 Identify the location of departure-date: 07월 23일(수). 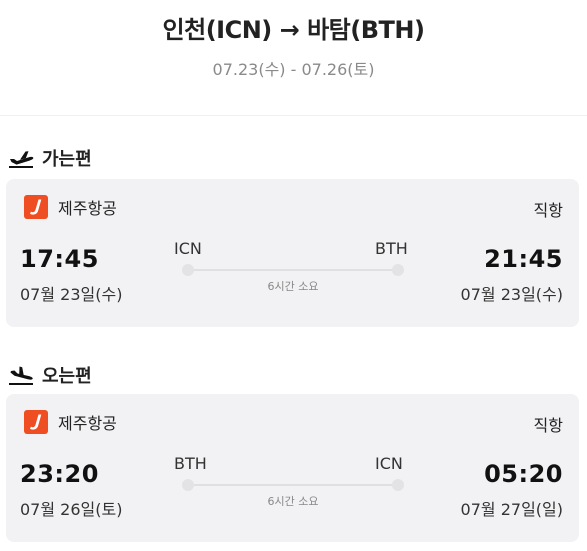
(71, 294).